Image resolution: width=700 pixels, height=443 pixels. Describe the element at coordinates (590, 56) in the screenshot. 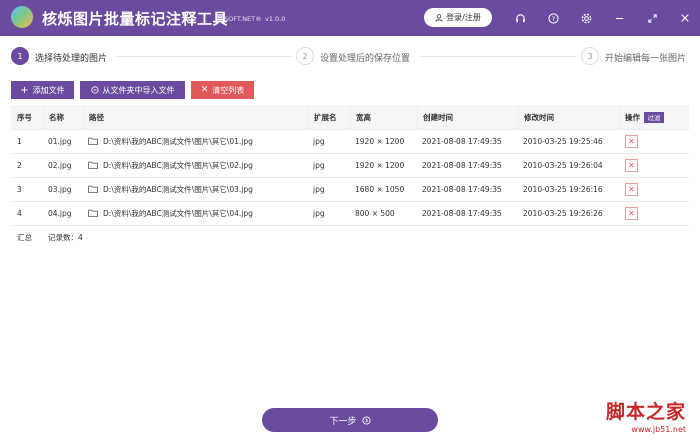

I see `step-3-number: 3` at that location.